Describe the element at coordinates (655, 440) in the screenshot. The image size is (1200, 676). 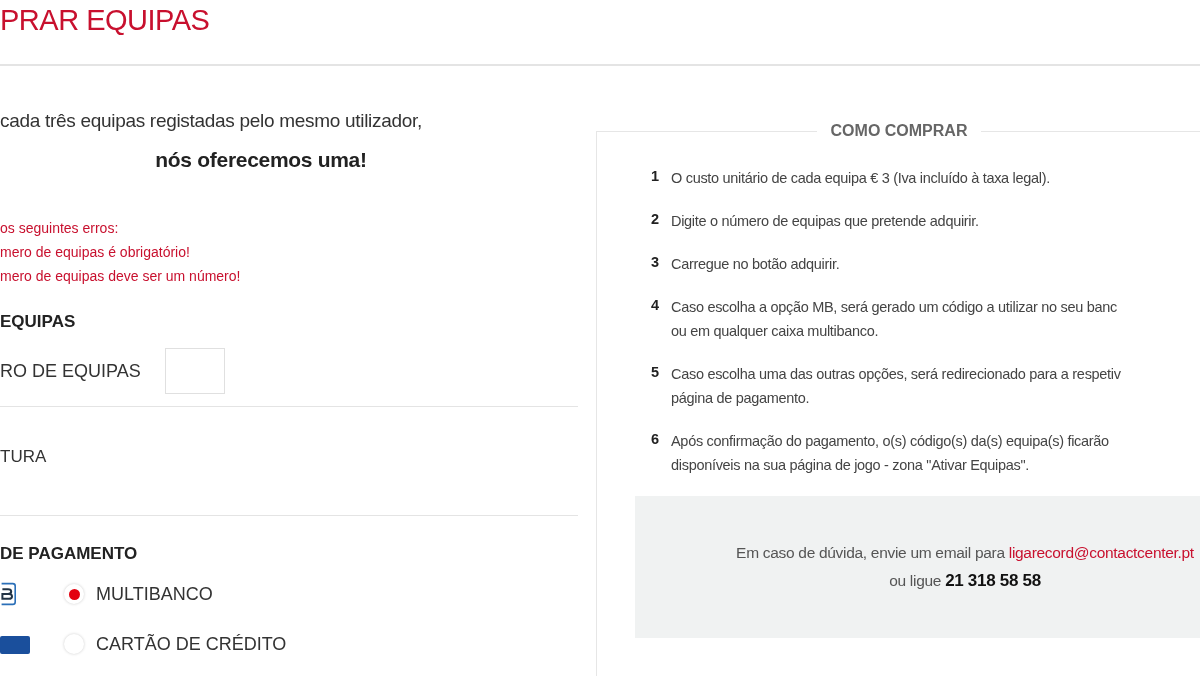
I see `step-number: 6` at that location.